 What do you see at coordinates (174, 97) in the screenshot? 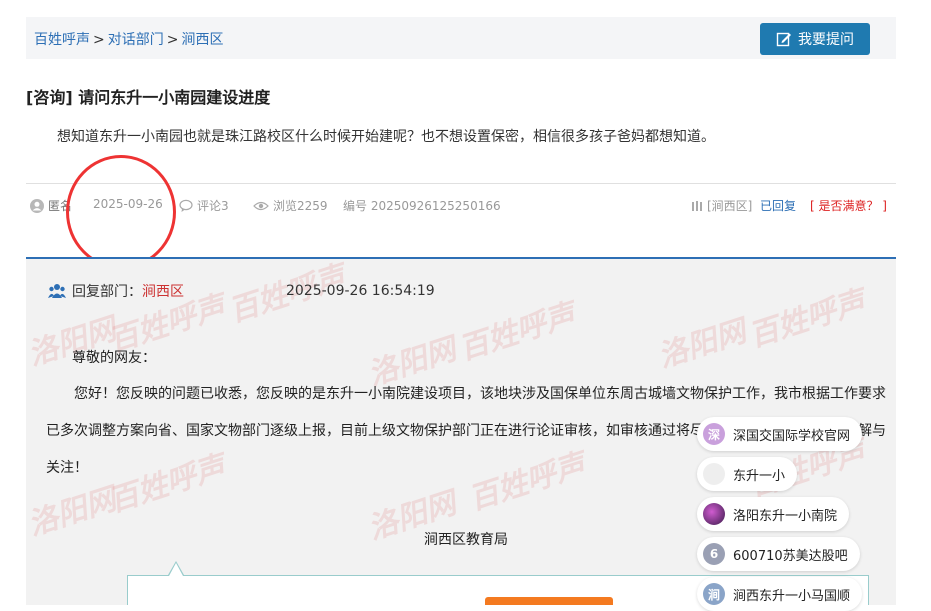
I see `question-title: 请问东升一小南园建设进度` at bounding box center [174, 97].